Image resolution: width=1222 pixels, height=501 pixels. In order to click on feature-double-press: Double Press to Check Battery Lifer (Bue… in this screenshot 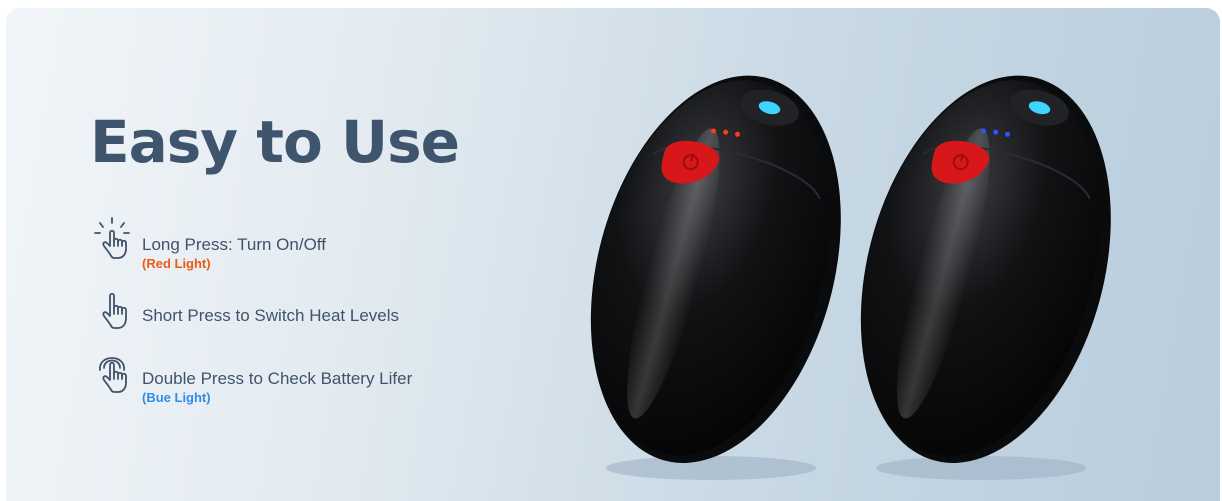, I will do `click(251, 378)`.